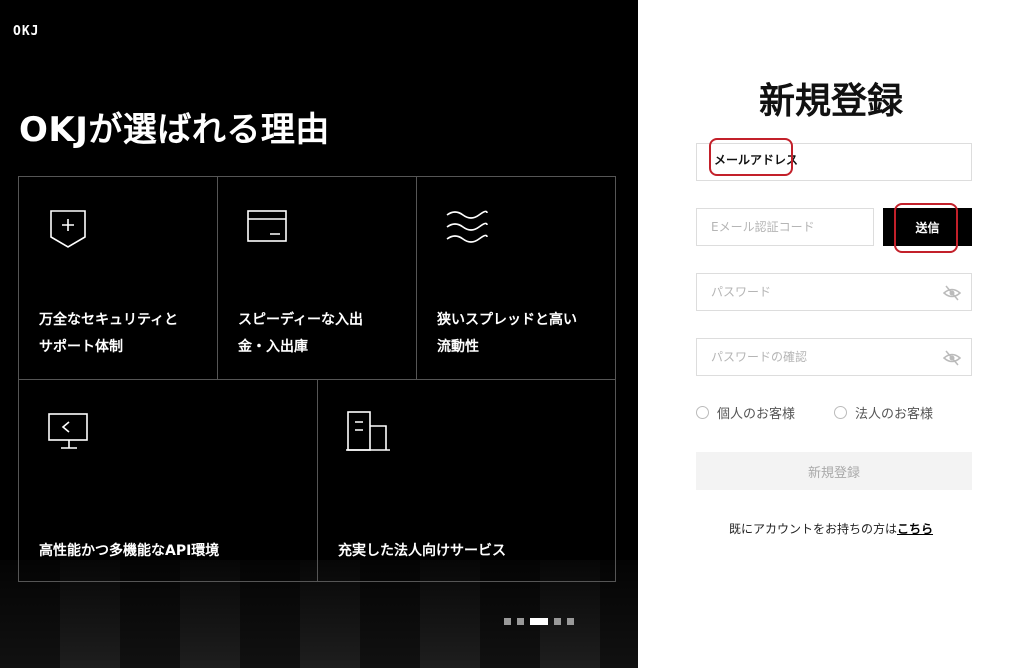 The width and height of the screenshot is (1024, 668). Describe the element at coordinates (756, 414) in the screenshot. I see `radio-label: 個人のお客様` at that location.